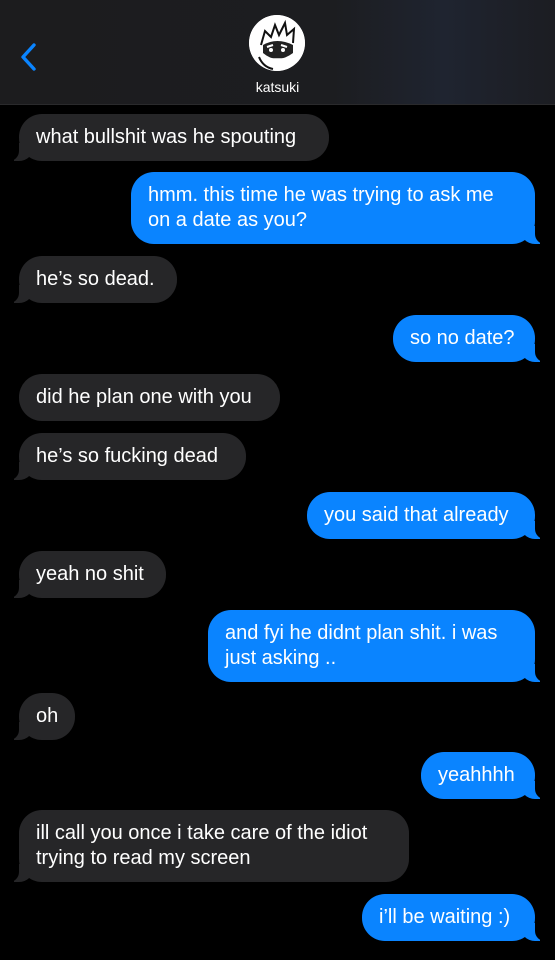 The height and width of the screenshot is (960, 555). I want to click on sent-message: so no date?, so click(469, 338).